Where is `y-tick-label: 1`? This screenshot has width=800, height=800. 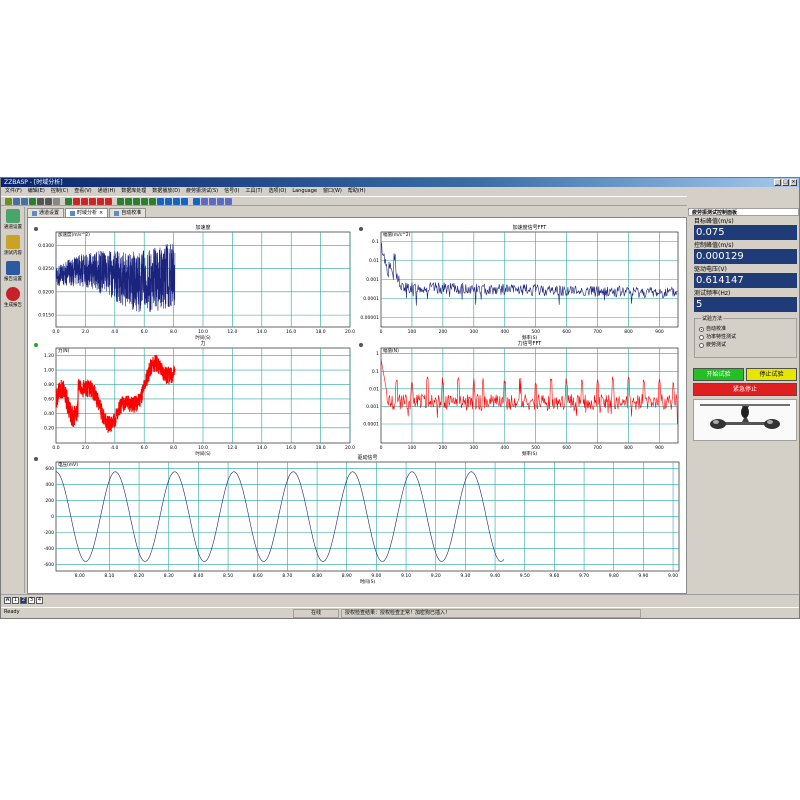
y-tick-label: 1 is located at coordinates (377, 354).